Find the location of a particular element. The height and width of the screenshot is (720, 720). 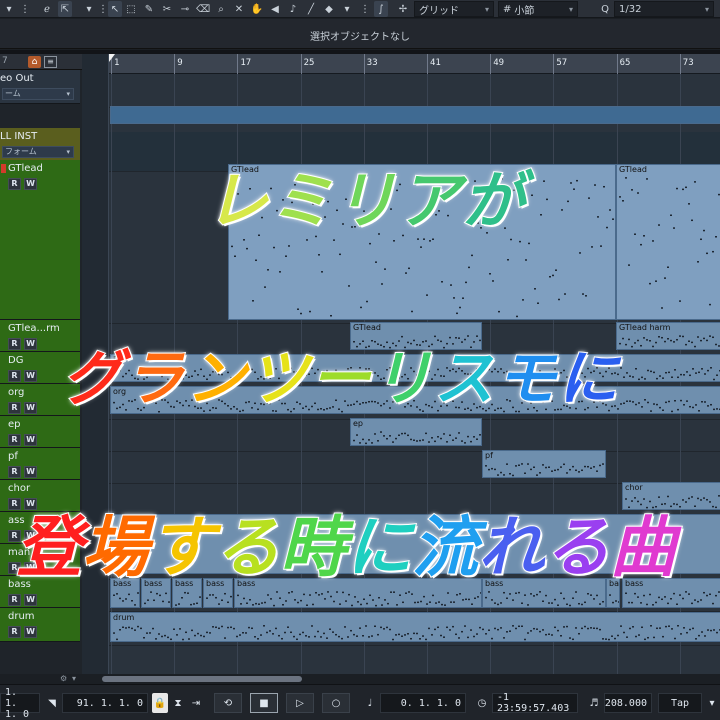

play-button: ▷ is located at coordinates (300, 703).